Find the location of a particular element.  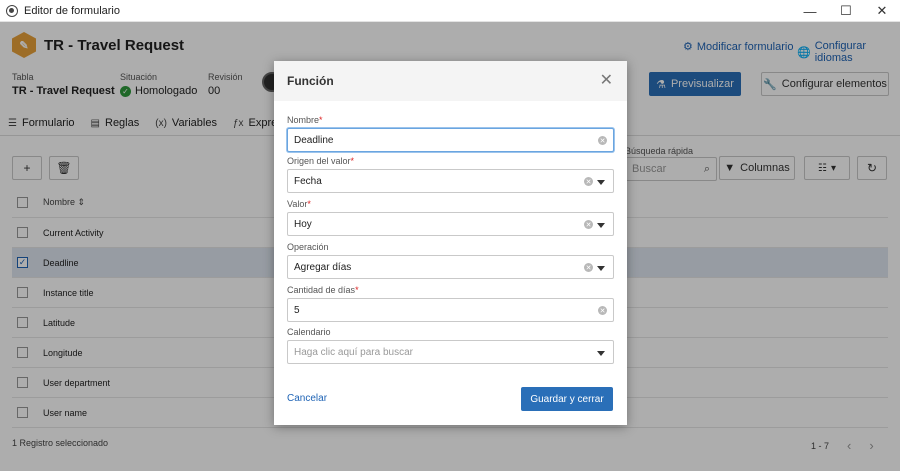

operacion-field: Operación Agregar días ✕ is located at coordinates (450, 260).